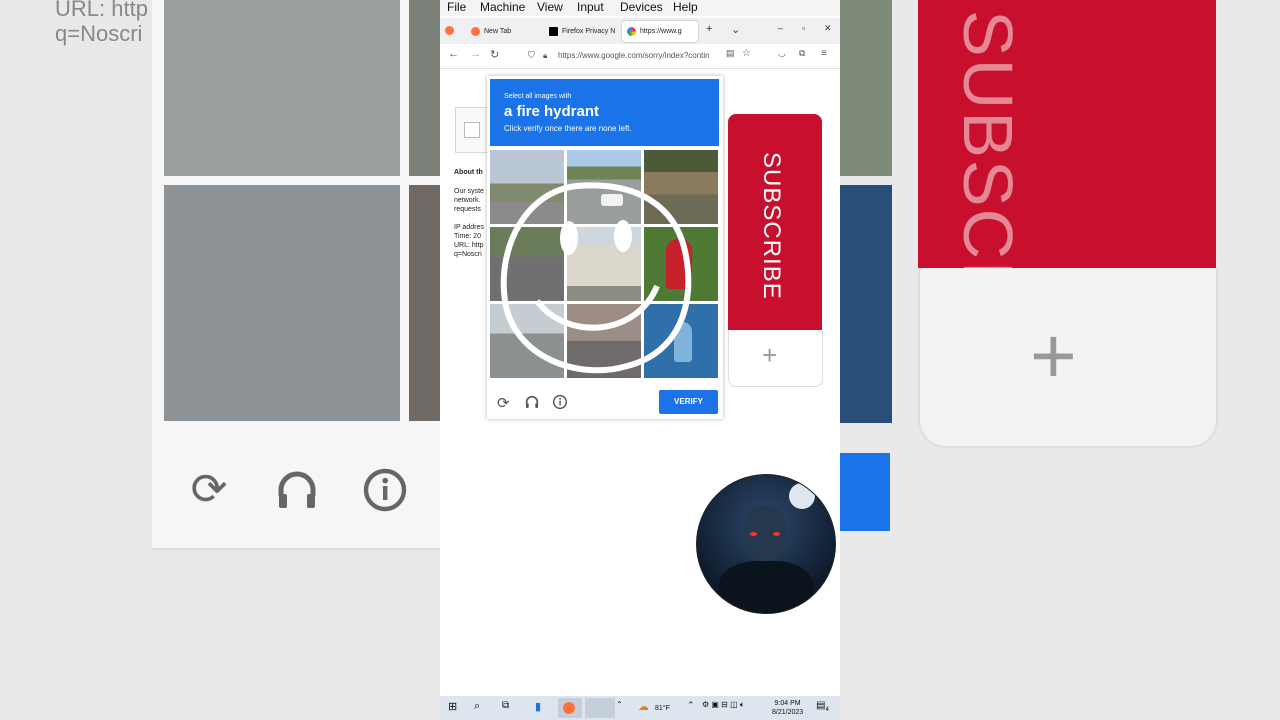  Describe the element at coordinates (101, 23) in the screenshot. I see `background-url-text: URL: http q=Noscri` at that location.